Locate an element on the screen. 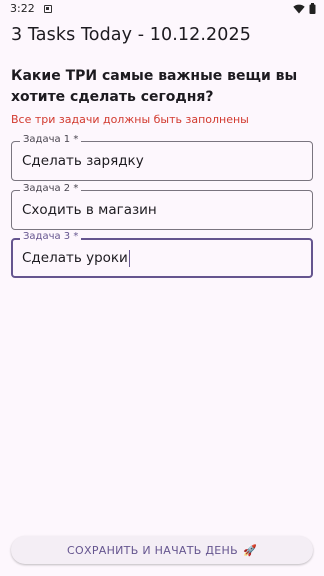 The image size is (324, 576). task-3-field: Задача 3 * Сделать уроки is located at coordinates (162, 254).